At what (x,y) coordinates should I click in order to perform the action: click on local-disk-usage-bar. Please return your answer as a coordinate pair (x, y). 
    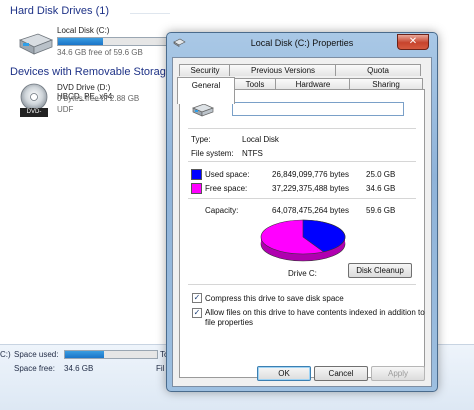
    Looking at the image, I should click on (112, 41).